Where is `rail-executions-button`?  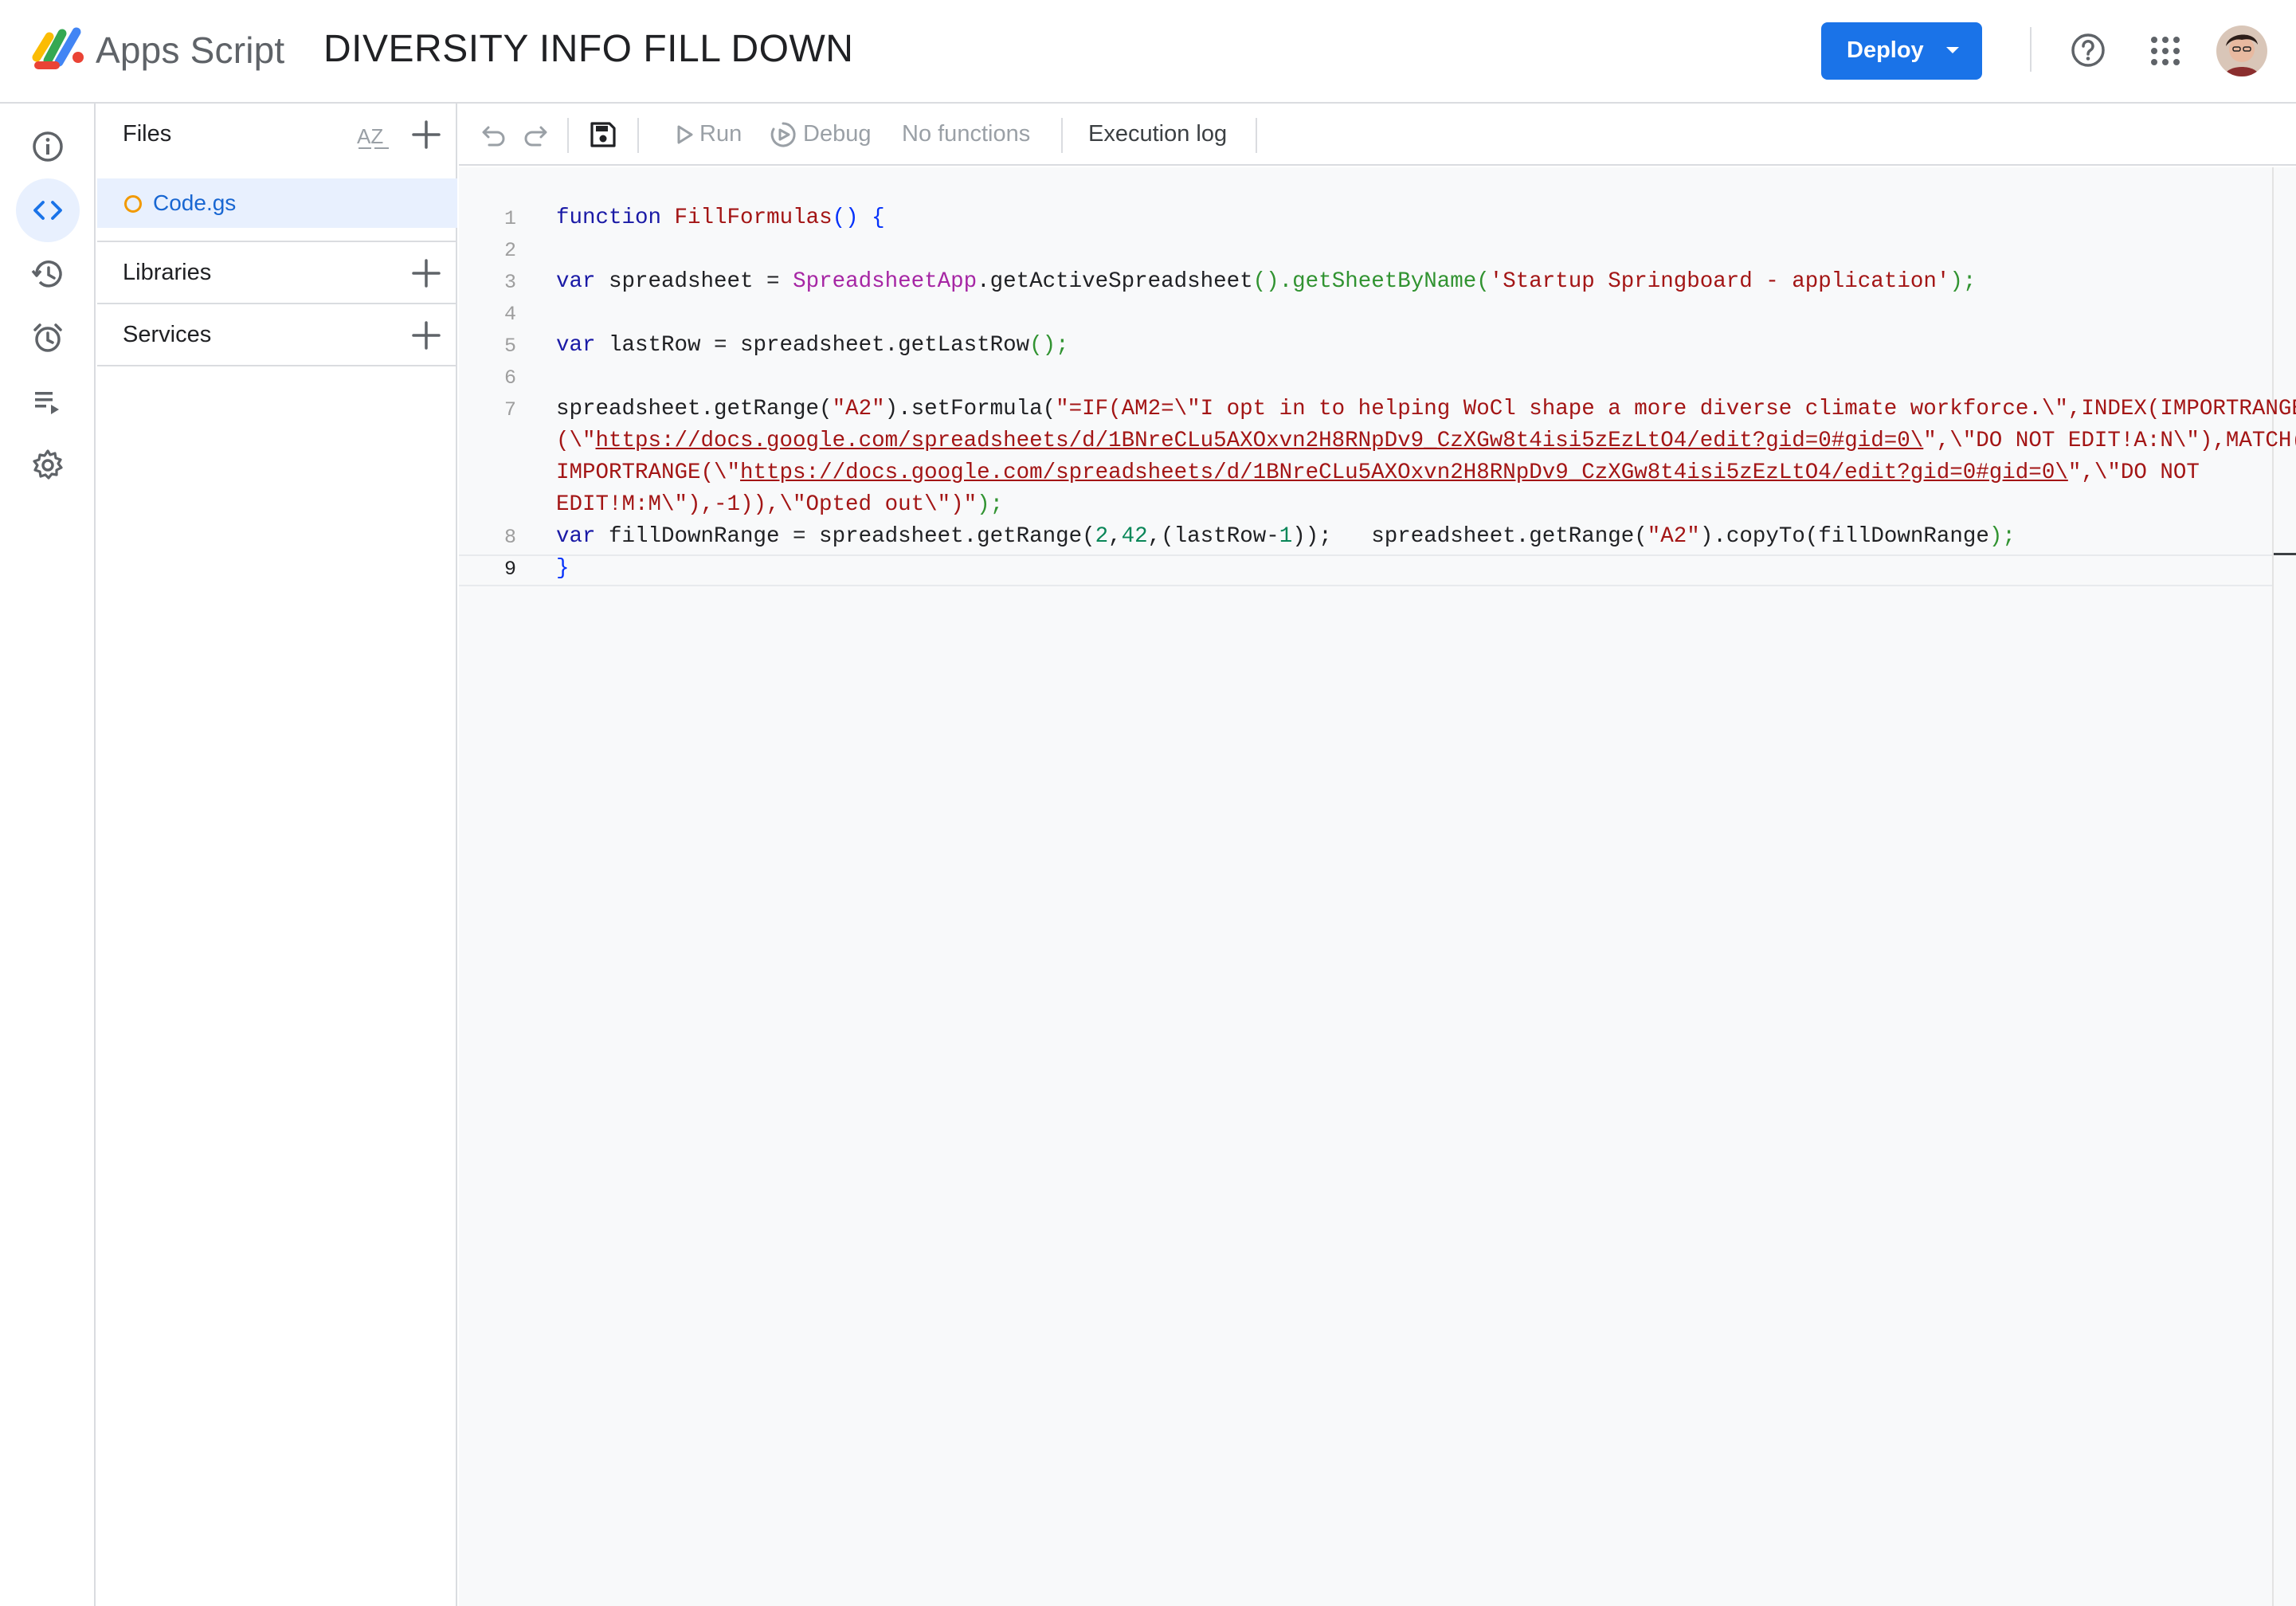
rail-executions-button is located at coordinates (48, 401).